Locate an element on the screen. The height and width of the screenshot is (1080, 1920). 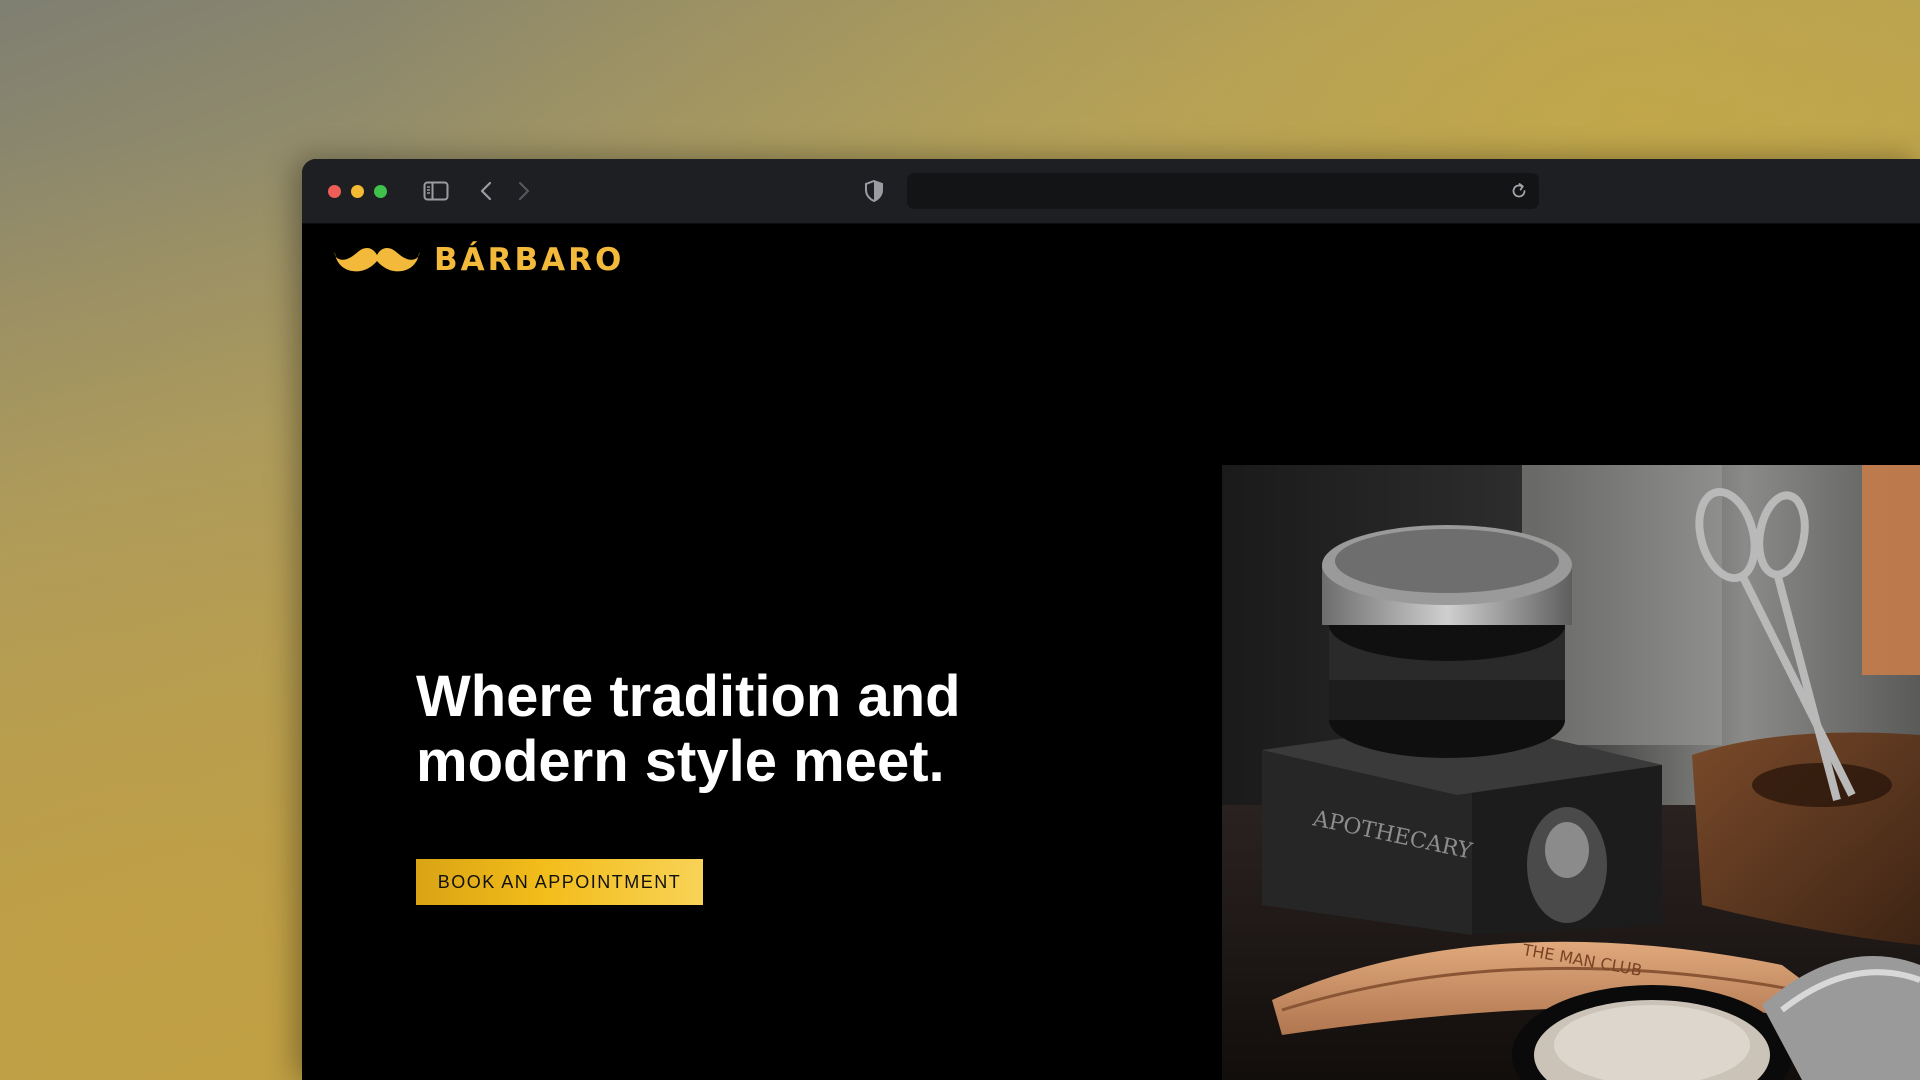
address-bar is located at coordinates (1223, 191).